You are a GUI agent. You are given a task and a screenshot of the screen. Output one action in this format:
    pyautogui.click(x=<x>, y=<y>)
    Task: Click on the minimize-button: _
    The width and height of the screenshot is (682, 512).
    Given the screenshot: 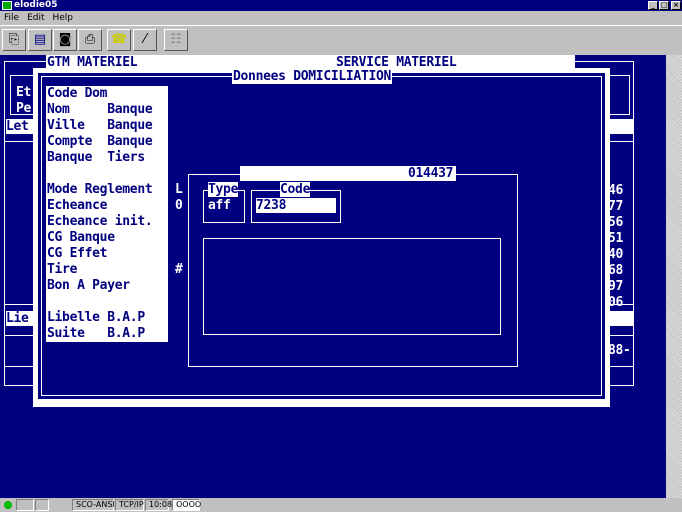 What is the action you would take?
    pyautogui.click(x=653, y=5)
    